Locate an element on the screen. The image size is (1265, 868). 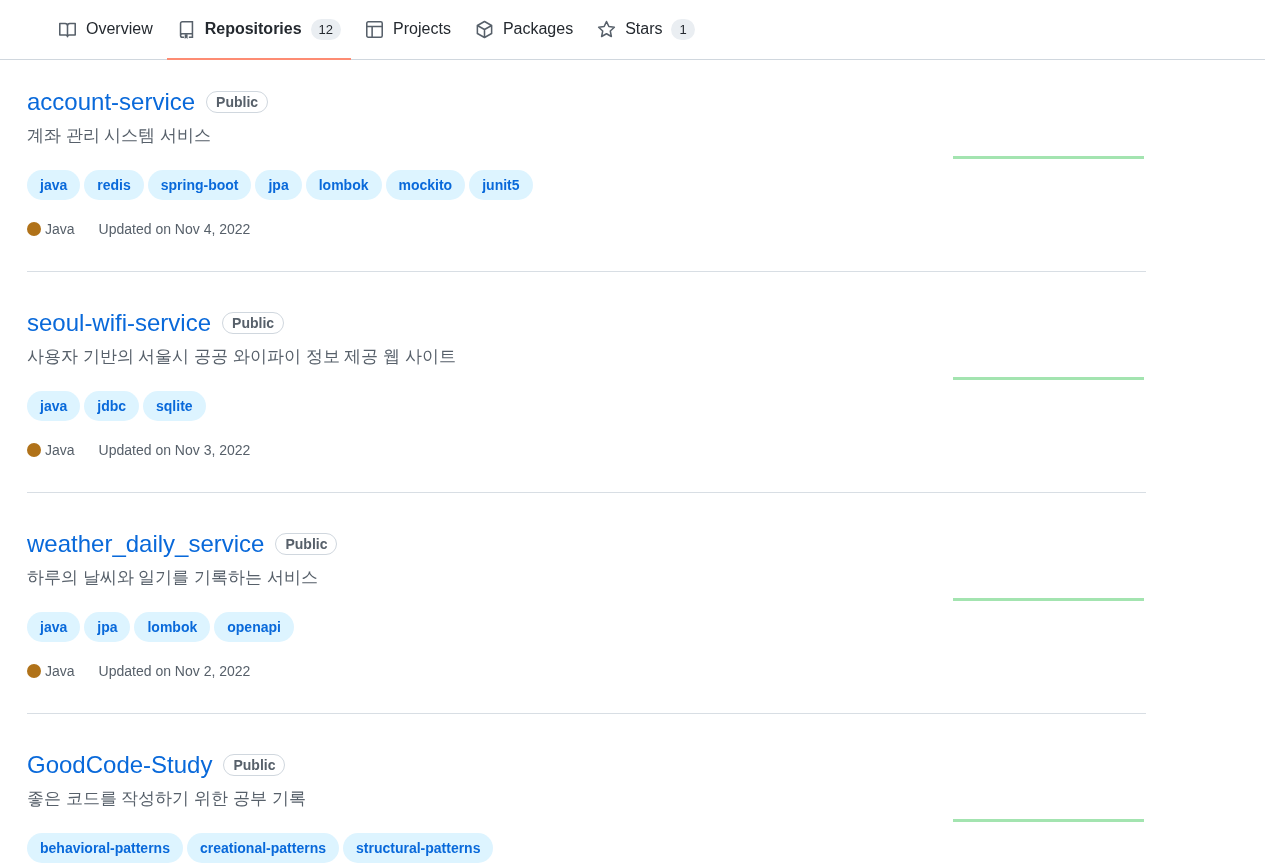
topic-tag: behavioral-patterns is located at coordinates (105, 848).